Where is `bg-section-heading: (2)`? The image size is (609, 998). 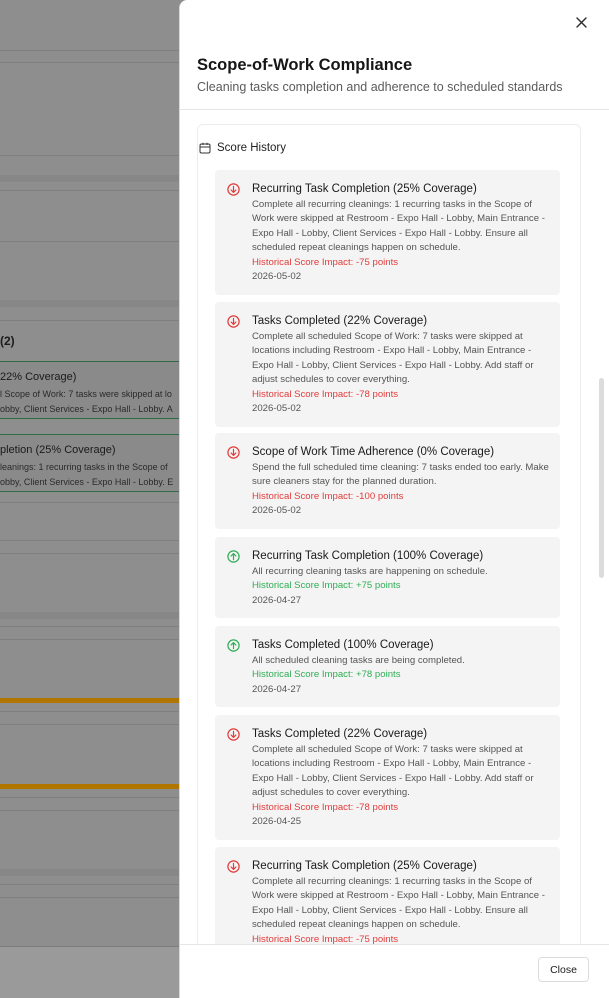
bg-section-heading: (2) is located at coordinates (7, 341).